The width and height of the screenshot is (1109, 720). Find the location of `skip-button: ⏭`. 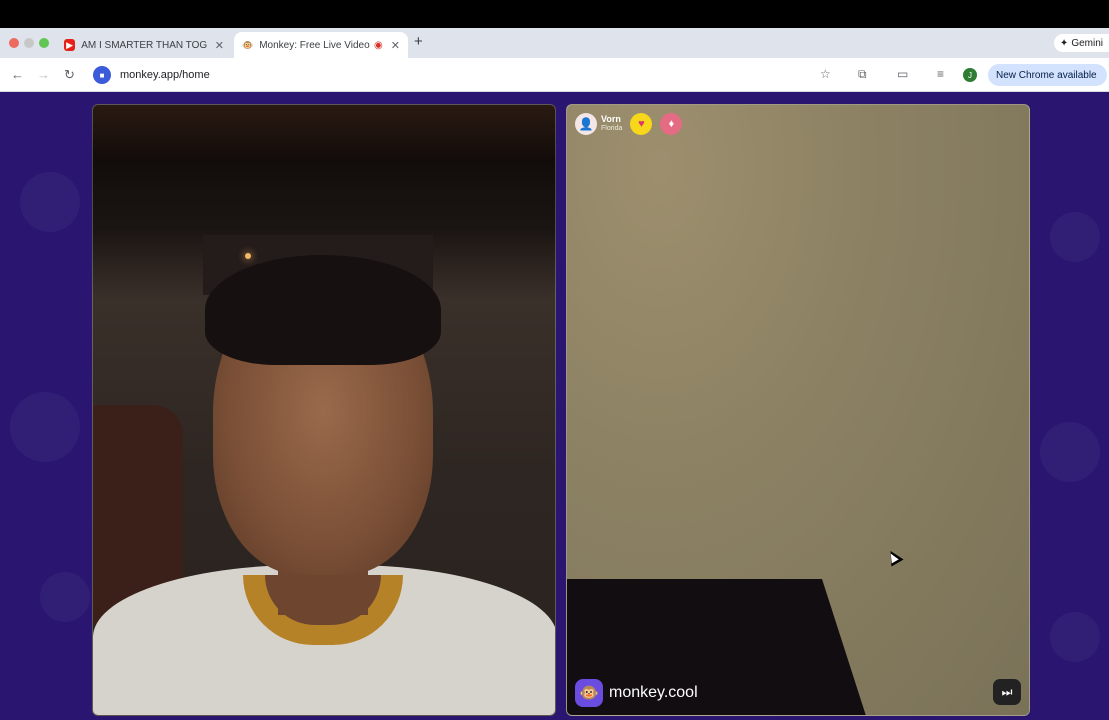

skip-button: ⏭ is located at coordinates (1007, 692).